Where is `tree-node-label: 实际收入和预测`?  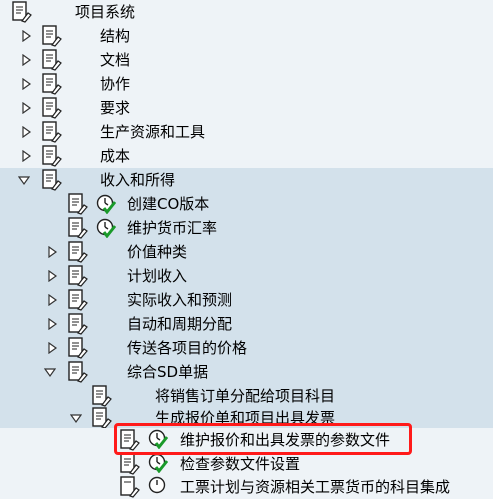 tree-node-label: 实际收入和预测 is located at coordinates (180, 300).